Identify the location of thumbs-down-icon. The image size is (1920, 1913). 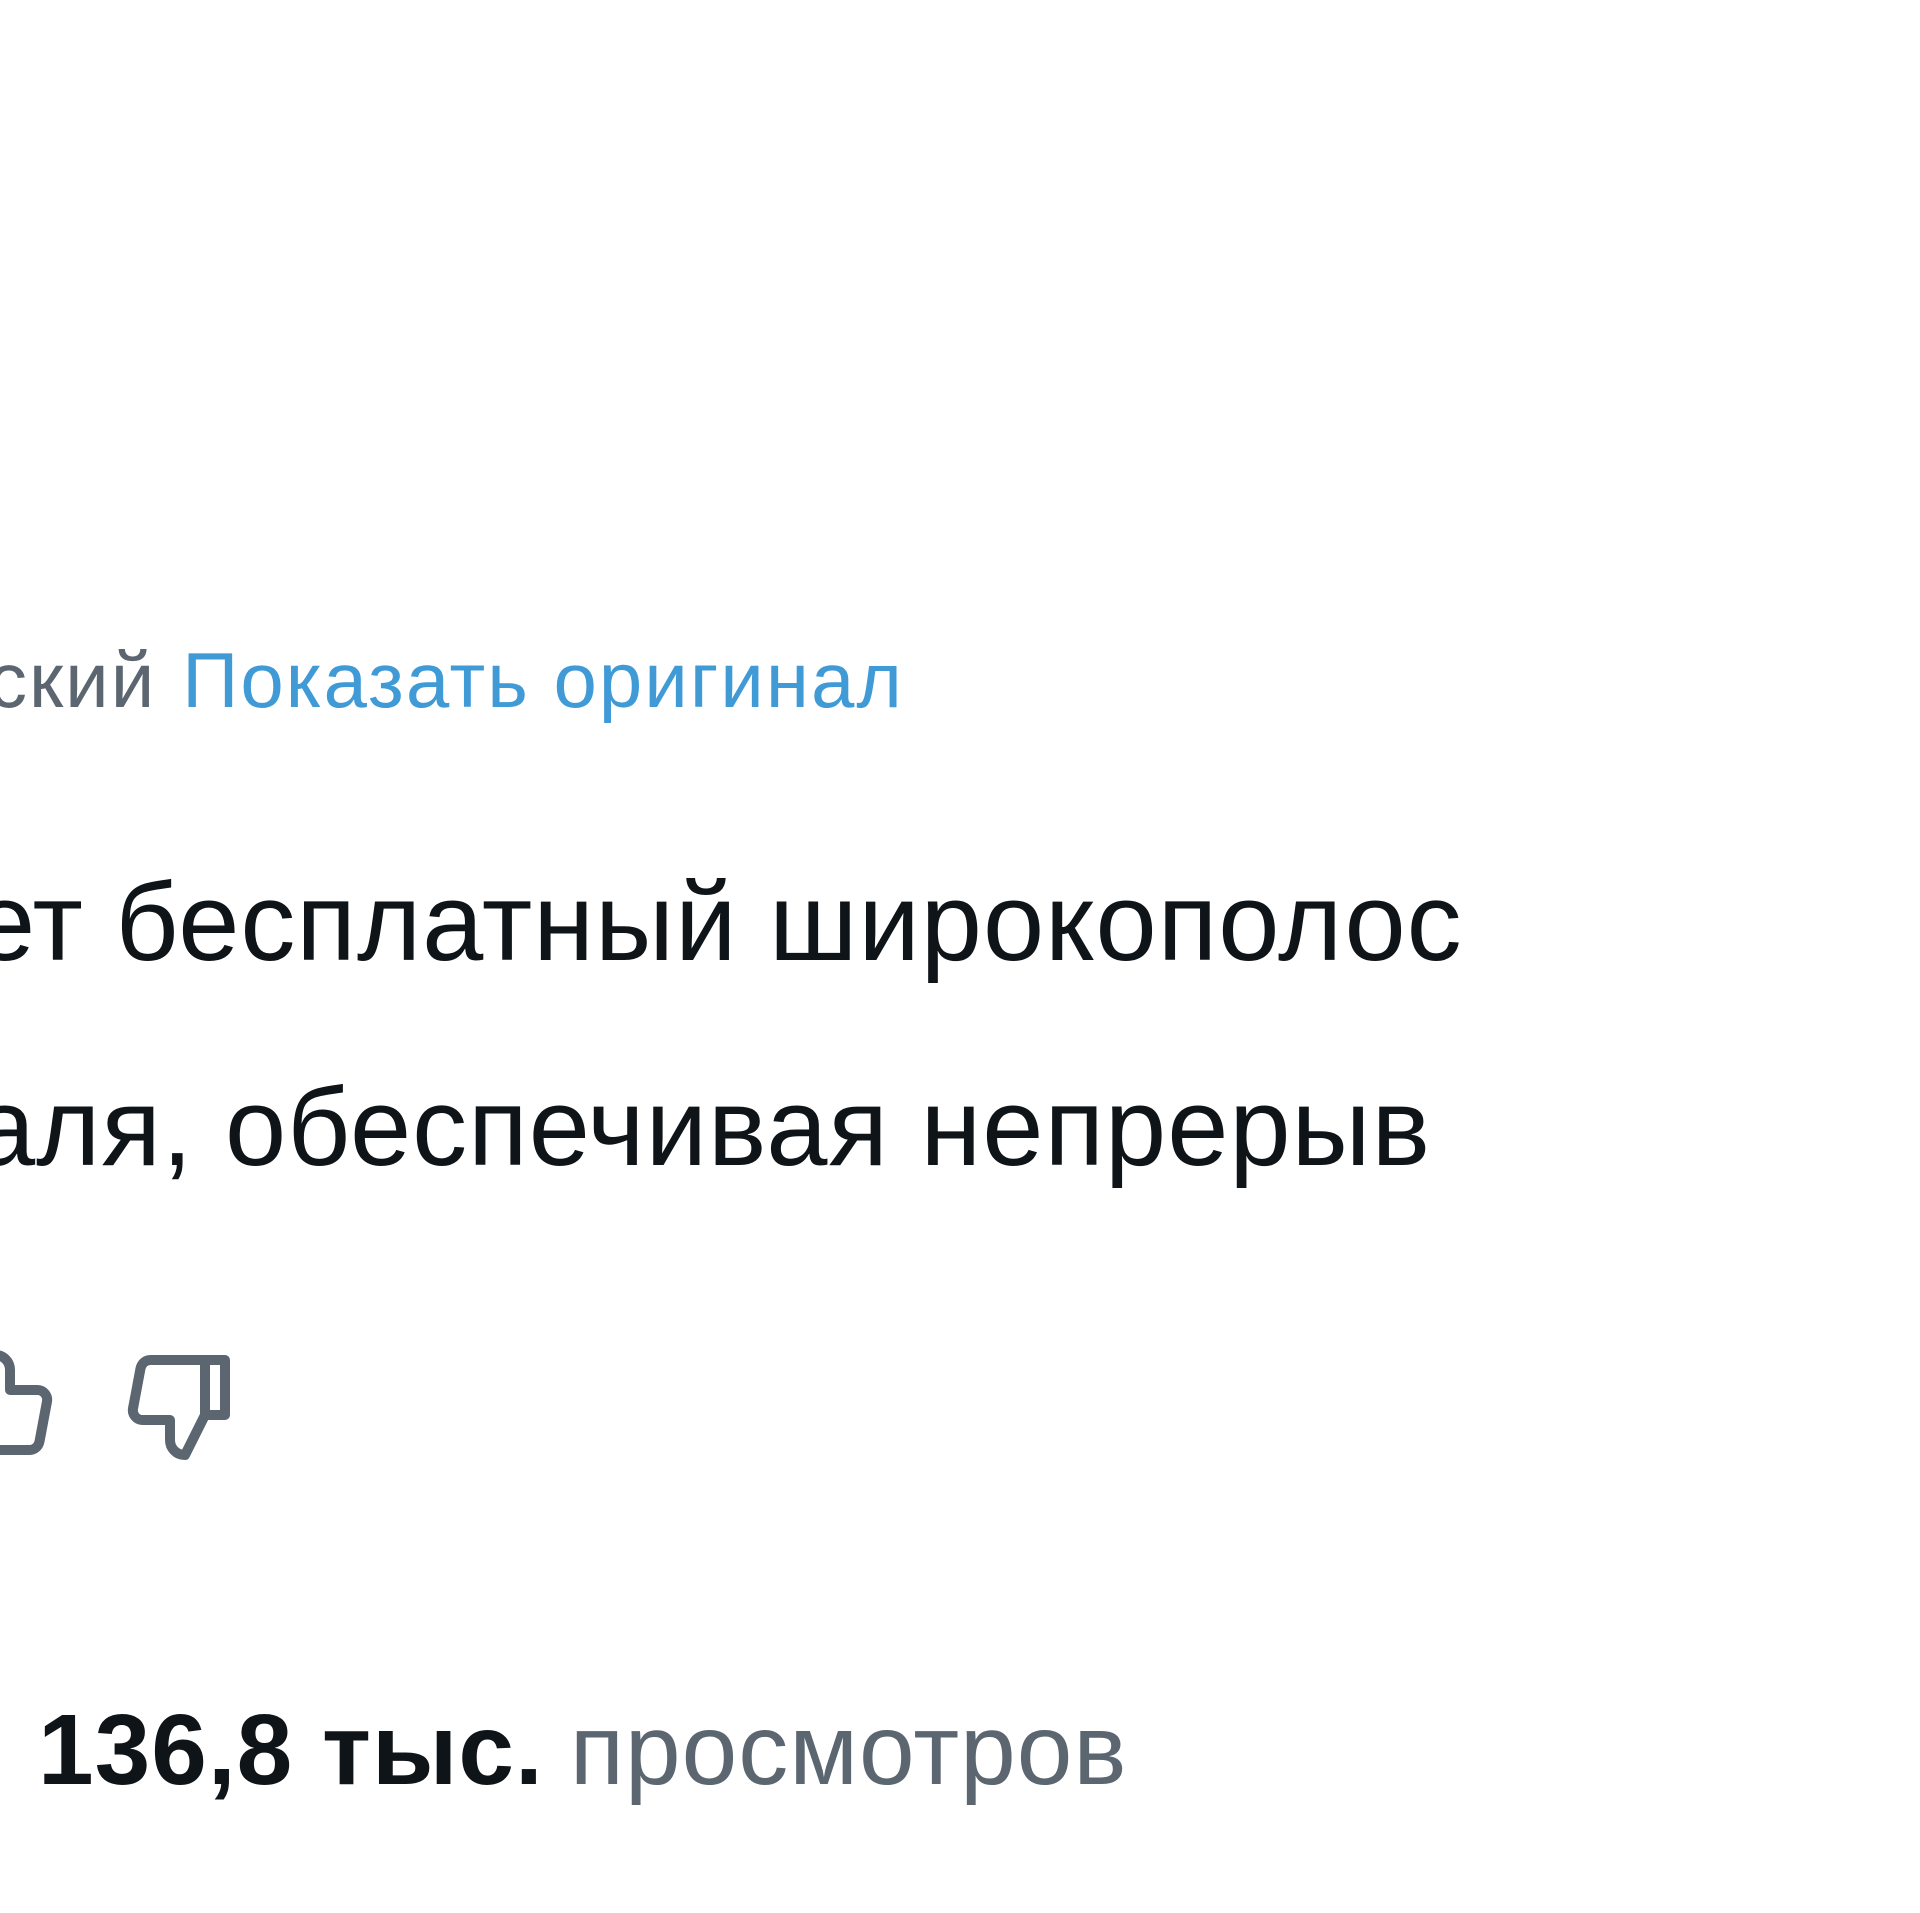
(178, 1407).